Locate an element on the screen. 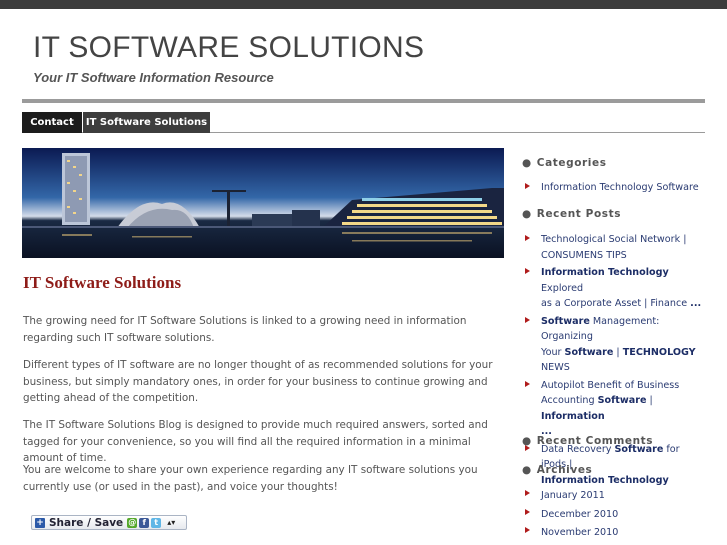 The width and height of the screenshot is (727, 545). recent-posts-heading: ● Recent Posts is located at coordinates (571, 214).